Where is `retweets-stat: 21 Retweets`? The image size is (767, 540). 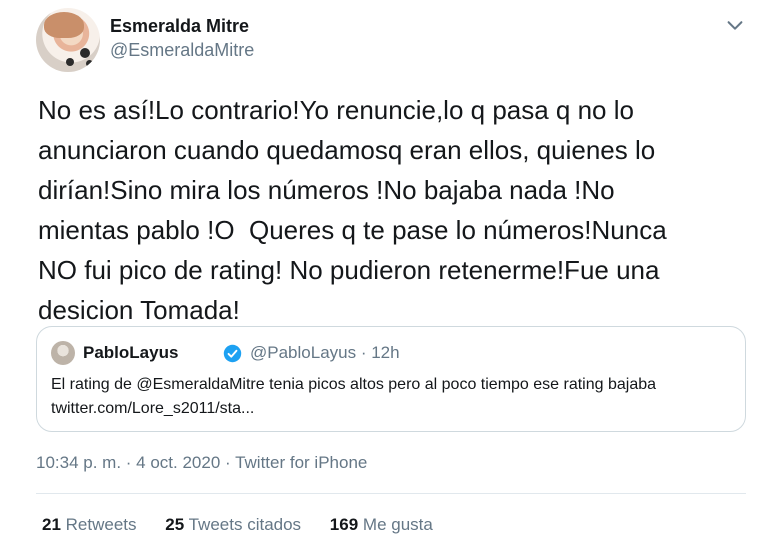 retweets-stat: 21 Retweets is located at coordinates (89, 525).